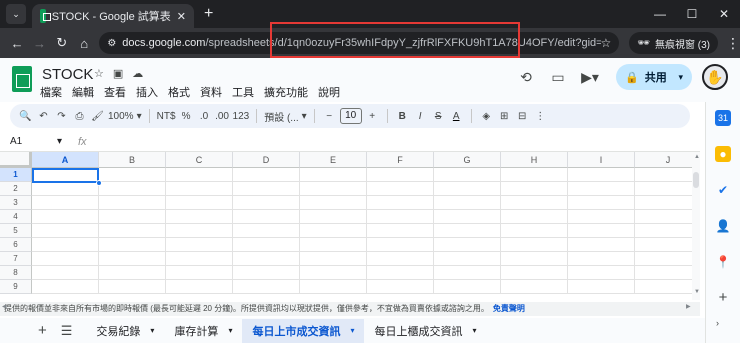 This screenshot has width=740, height=343. Describe the element at coordinates (16, 287) in the screenshot. I see `row-header: 9` at that location.